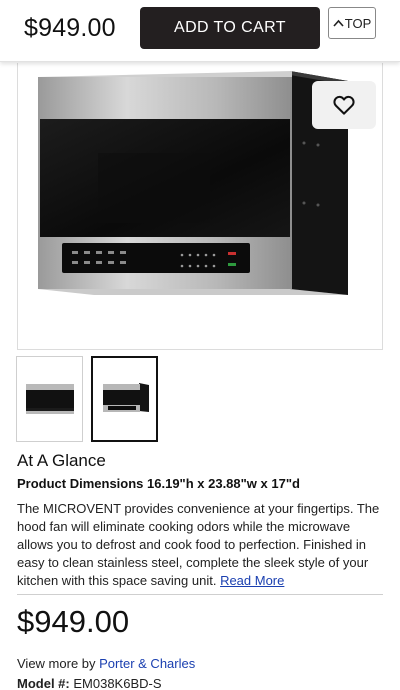 The image size is (400, 690). Describe the element at coordinates (73, 621) in the screenshot. I see `product-price: $949.00` at that location.